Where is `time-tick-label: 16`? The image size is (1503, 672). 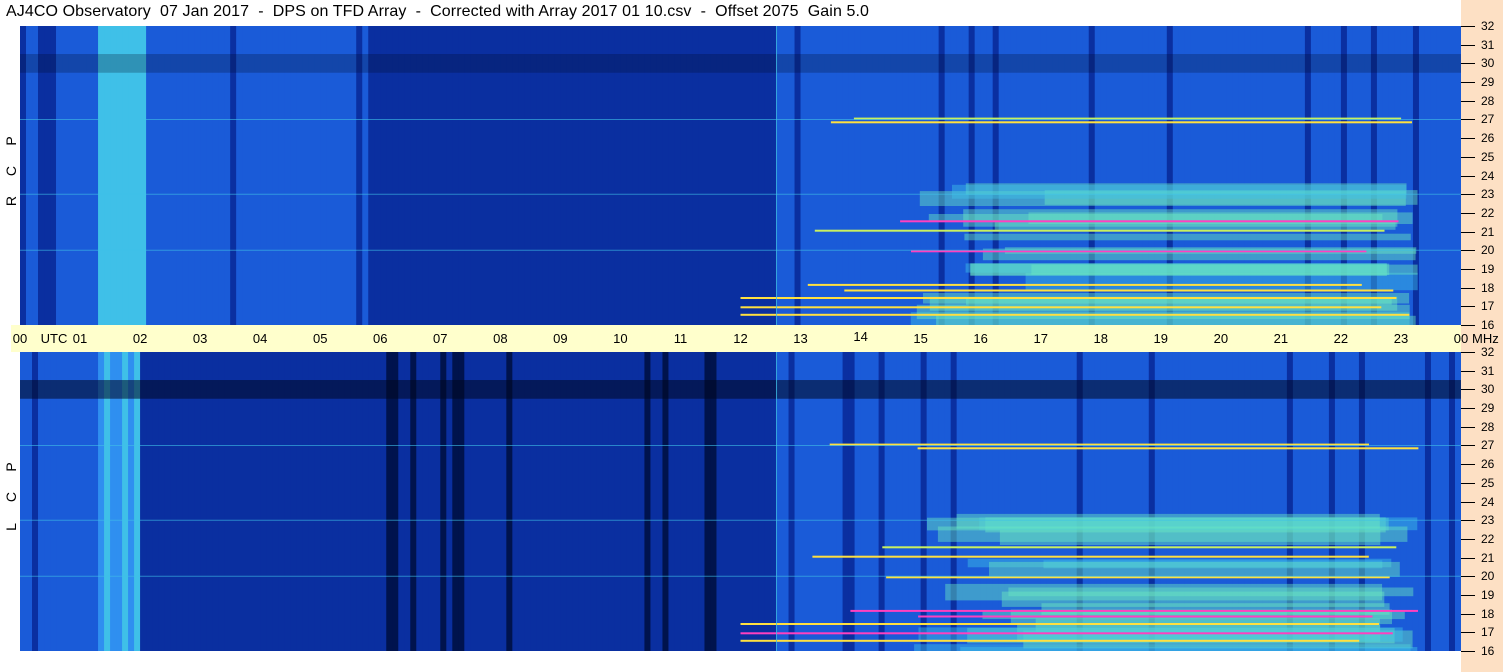 time-tick-label: 16 is located at coordinates (980, 338).